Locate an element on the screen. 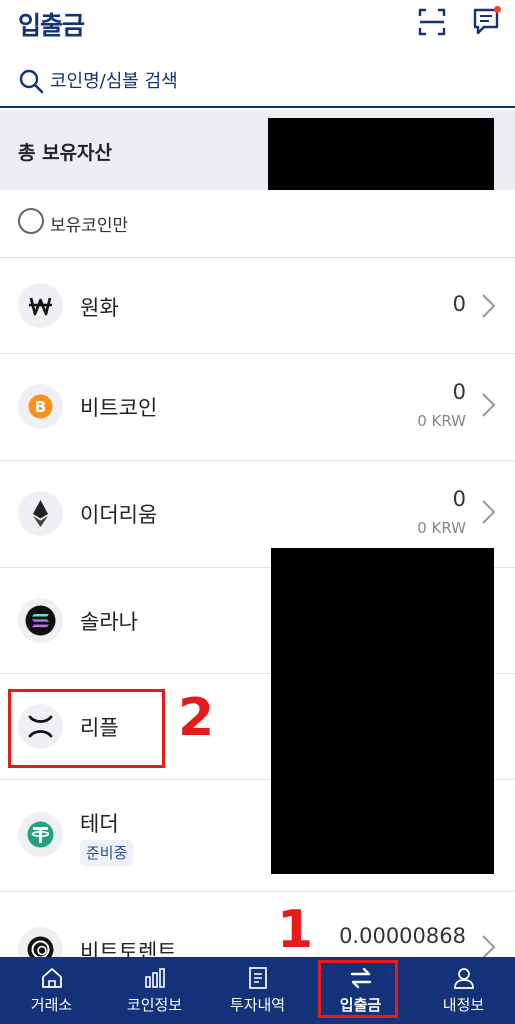 This screenshot has height=1024, width=515. tab-label: 거래소 is located at coordinates (51, 1005).